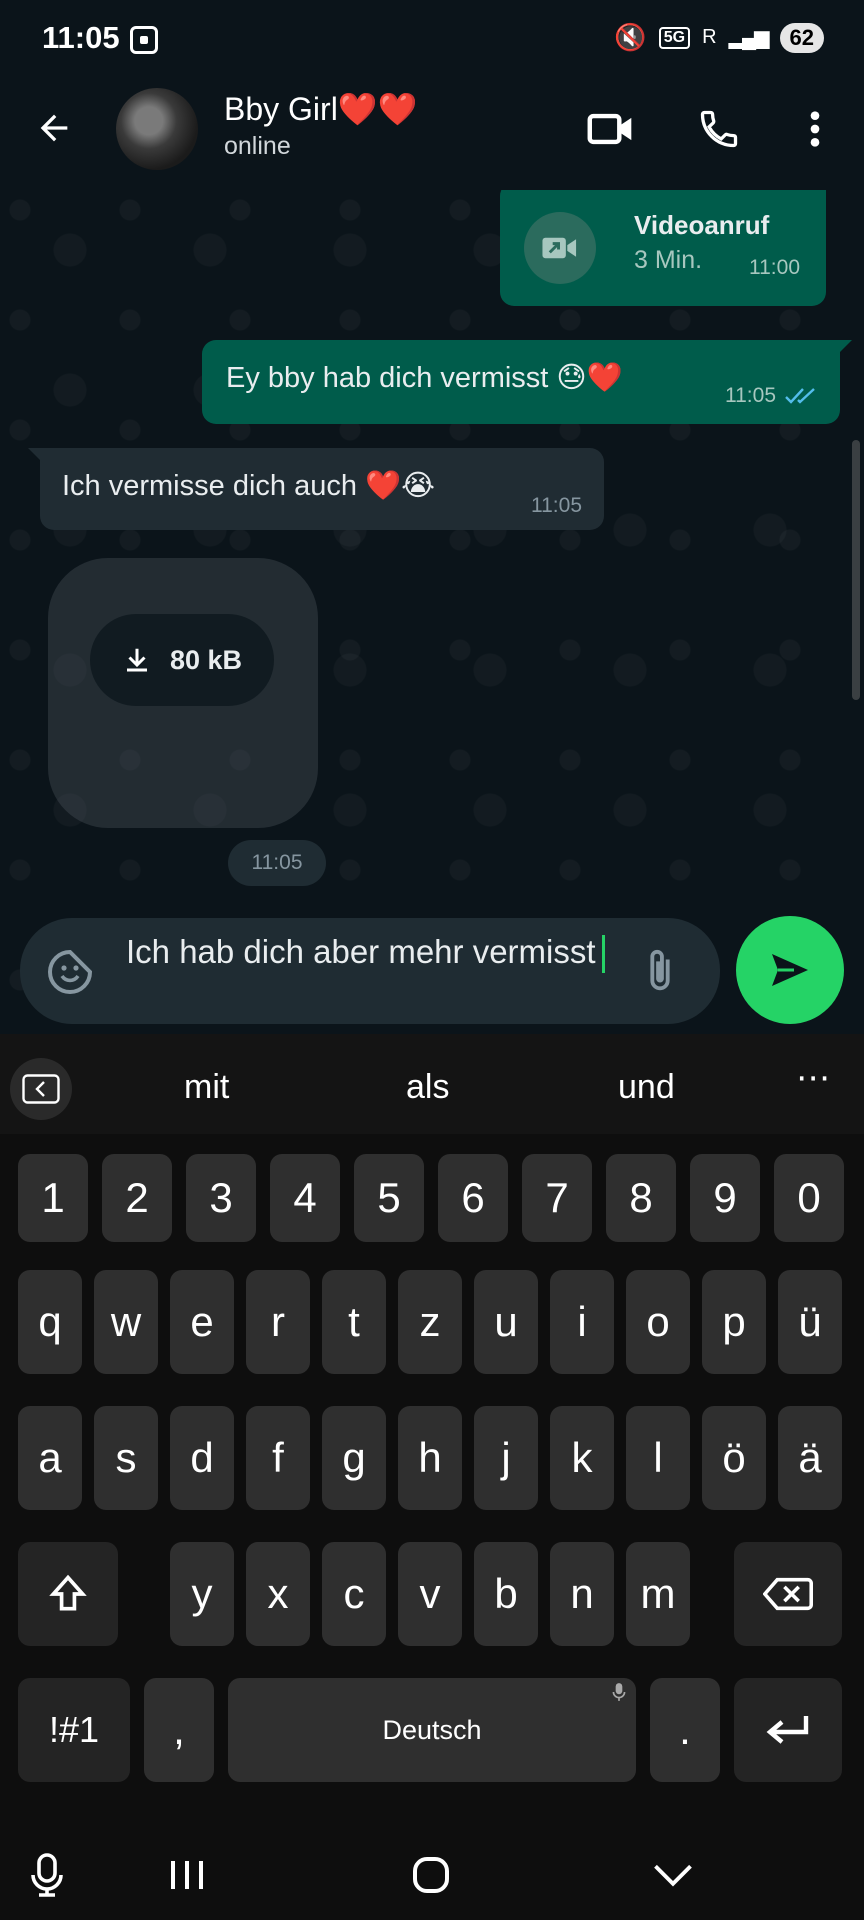  I want to click on recents-icon, so click(187, 1875).